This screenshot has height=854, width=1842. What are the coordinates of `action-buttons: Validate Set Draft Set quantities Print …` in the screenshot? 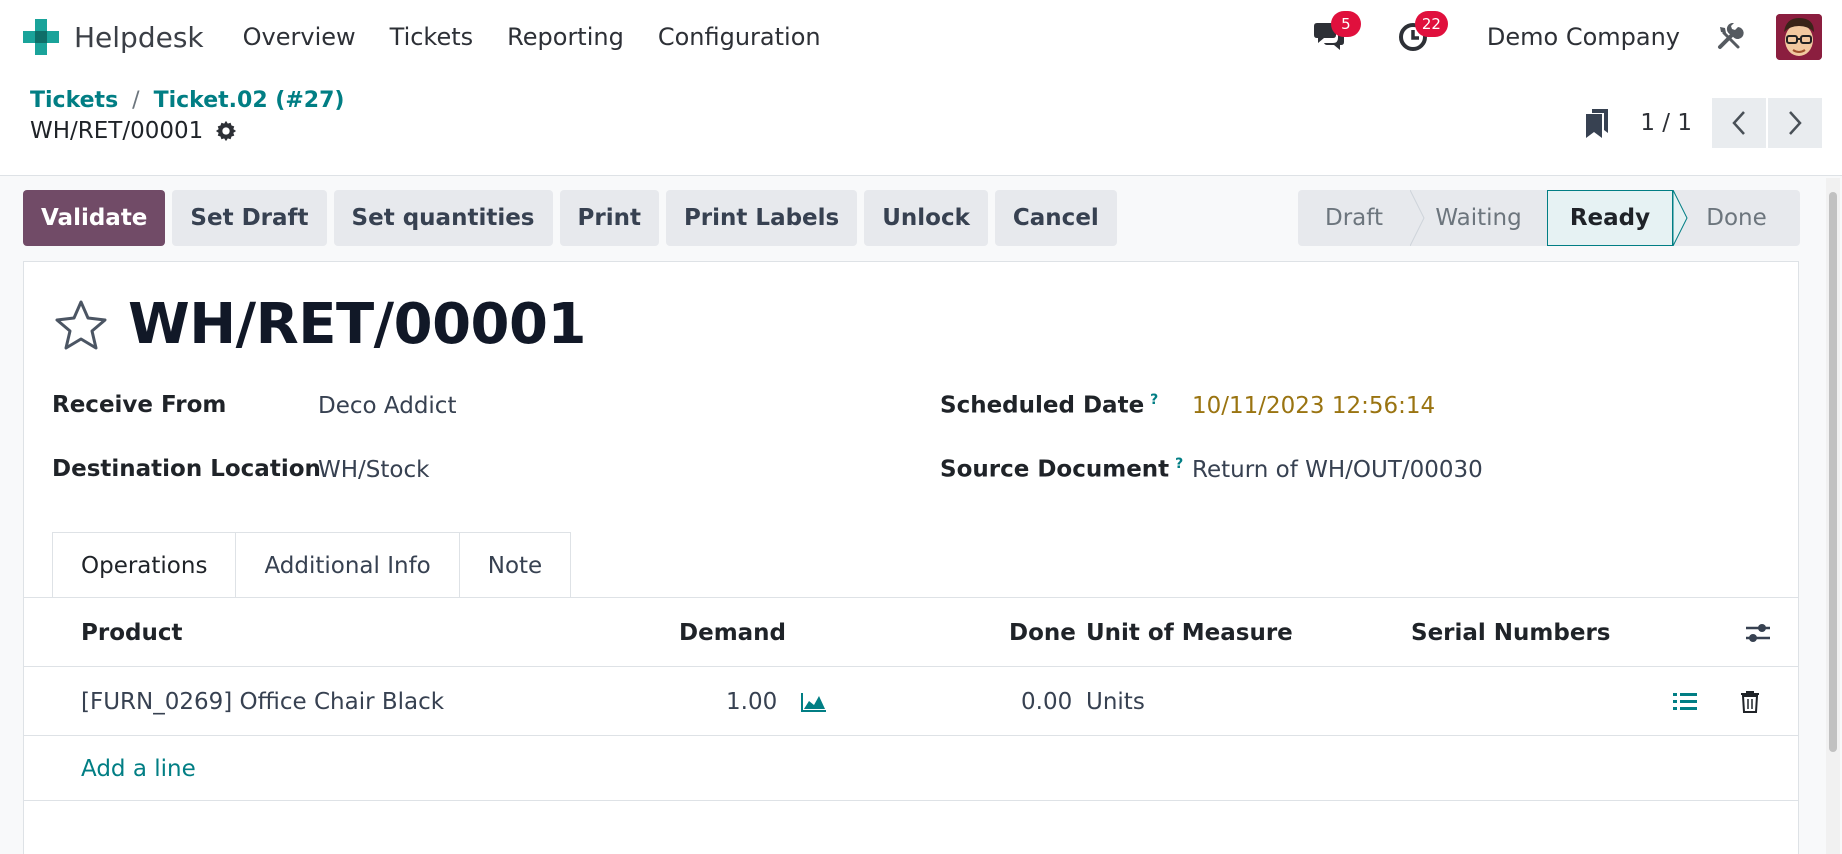 It's located at (573, 218).